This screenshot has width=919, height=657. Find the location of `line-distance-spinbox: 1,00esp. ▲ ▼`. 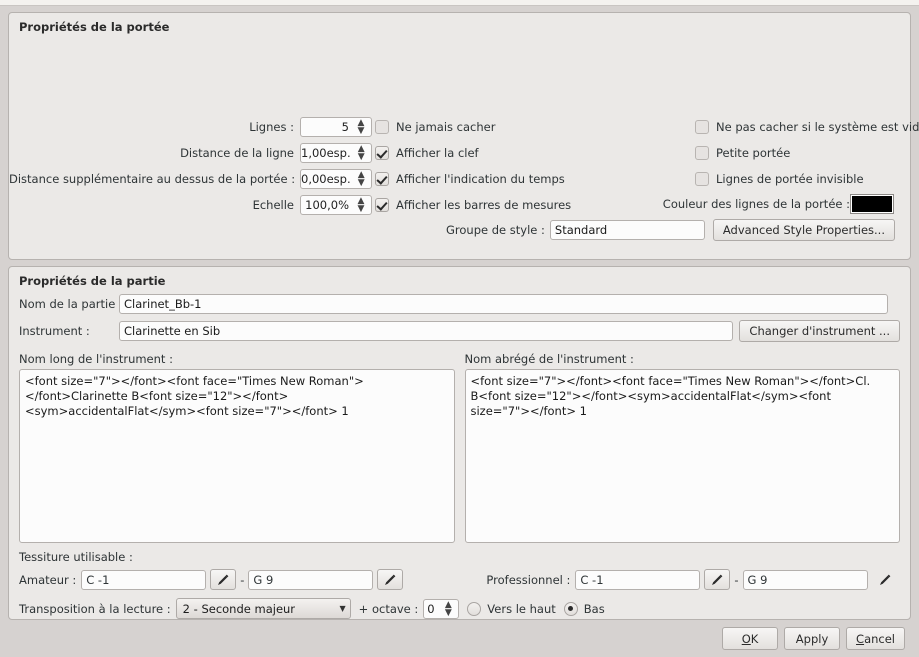

line-distance-spinbox: 1,00esp. ▲ ▼ is located at coordinates (336, 153).